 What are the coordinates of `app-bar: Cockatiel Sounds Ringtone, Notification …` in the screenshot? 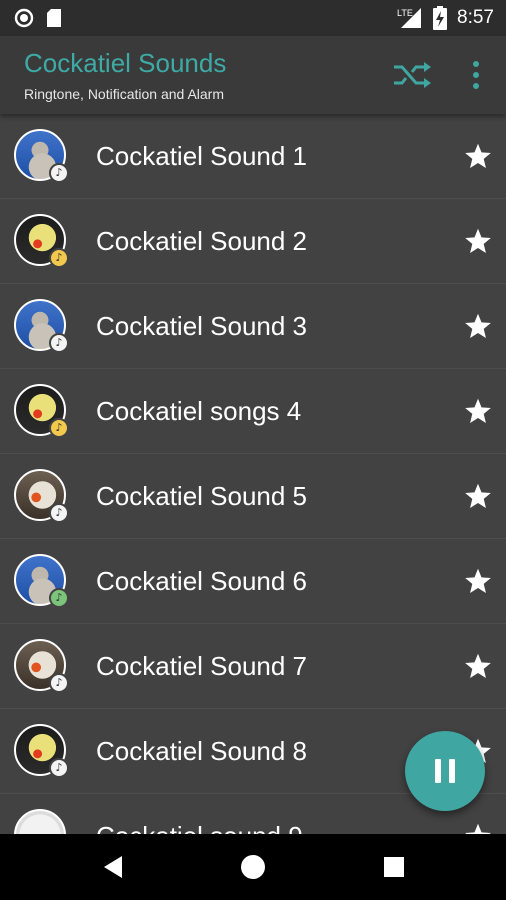 It's located at (253, 75).